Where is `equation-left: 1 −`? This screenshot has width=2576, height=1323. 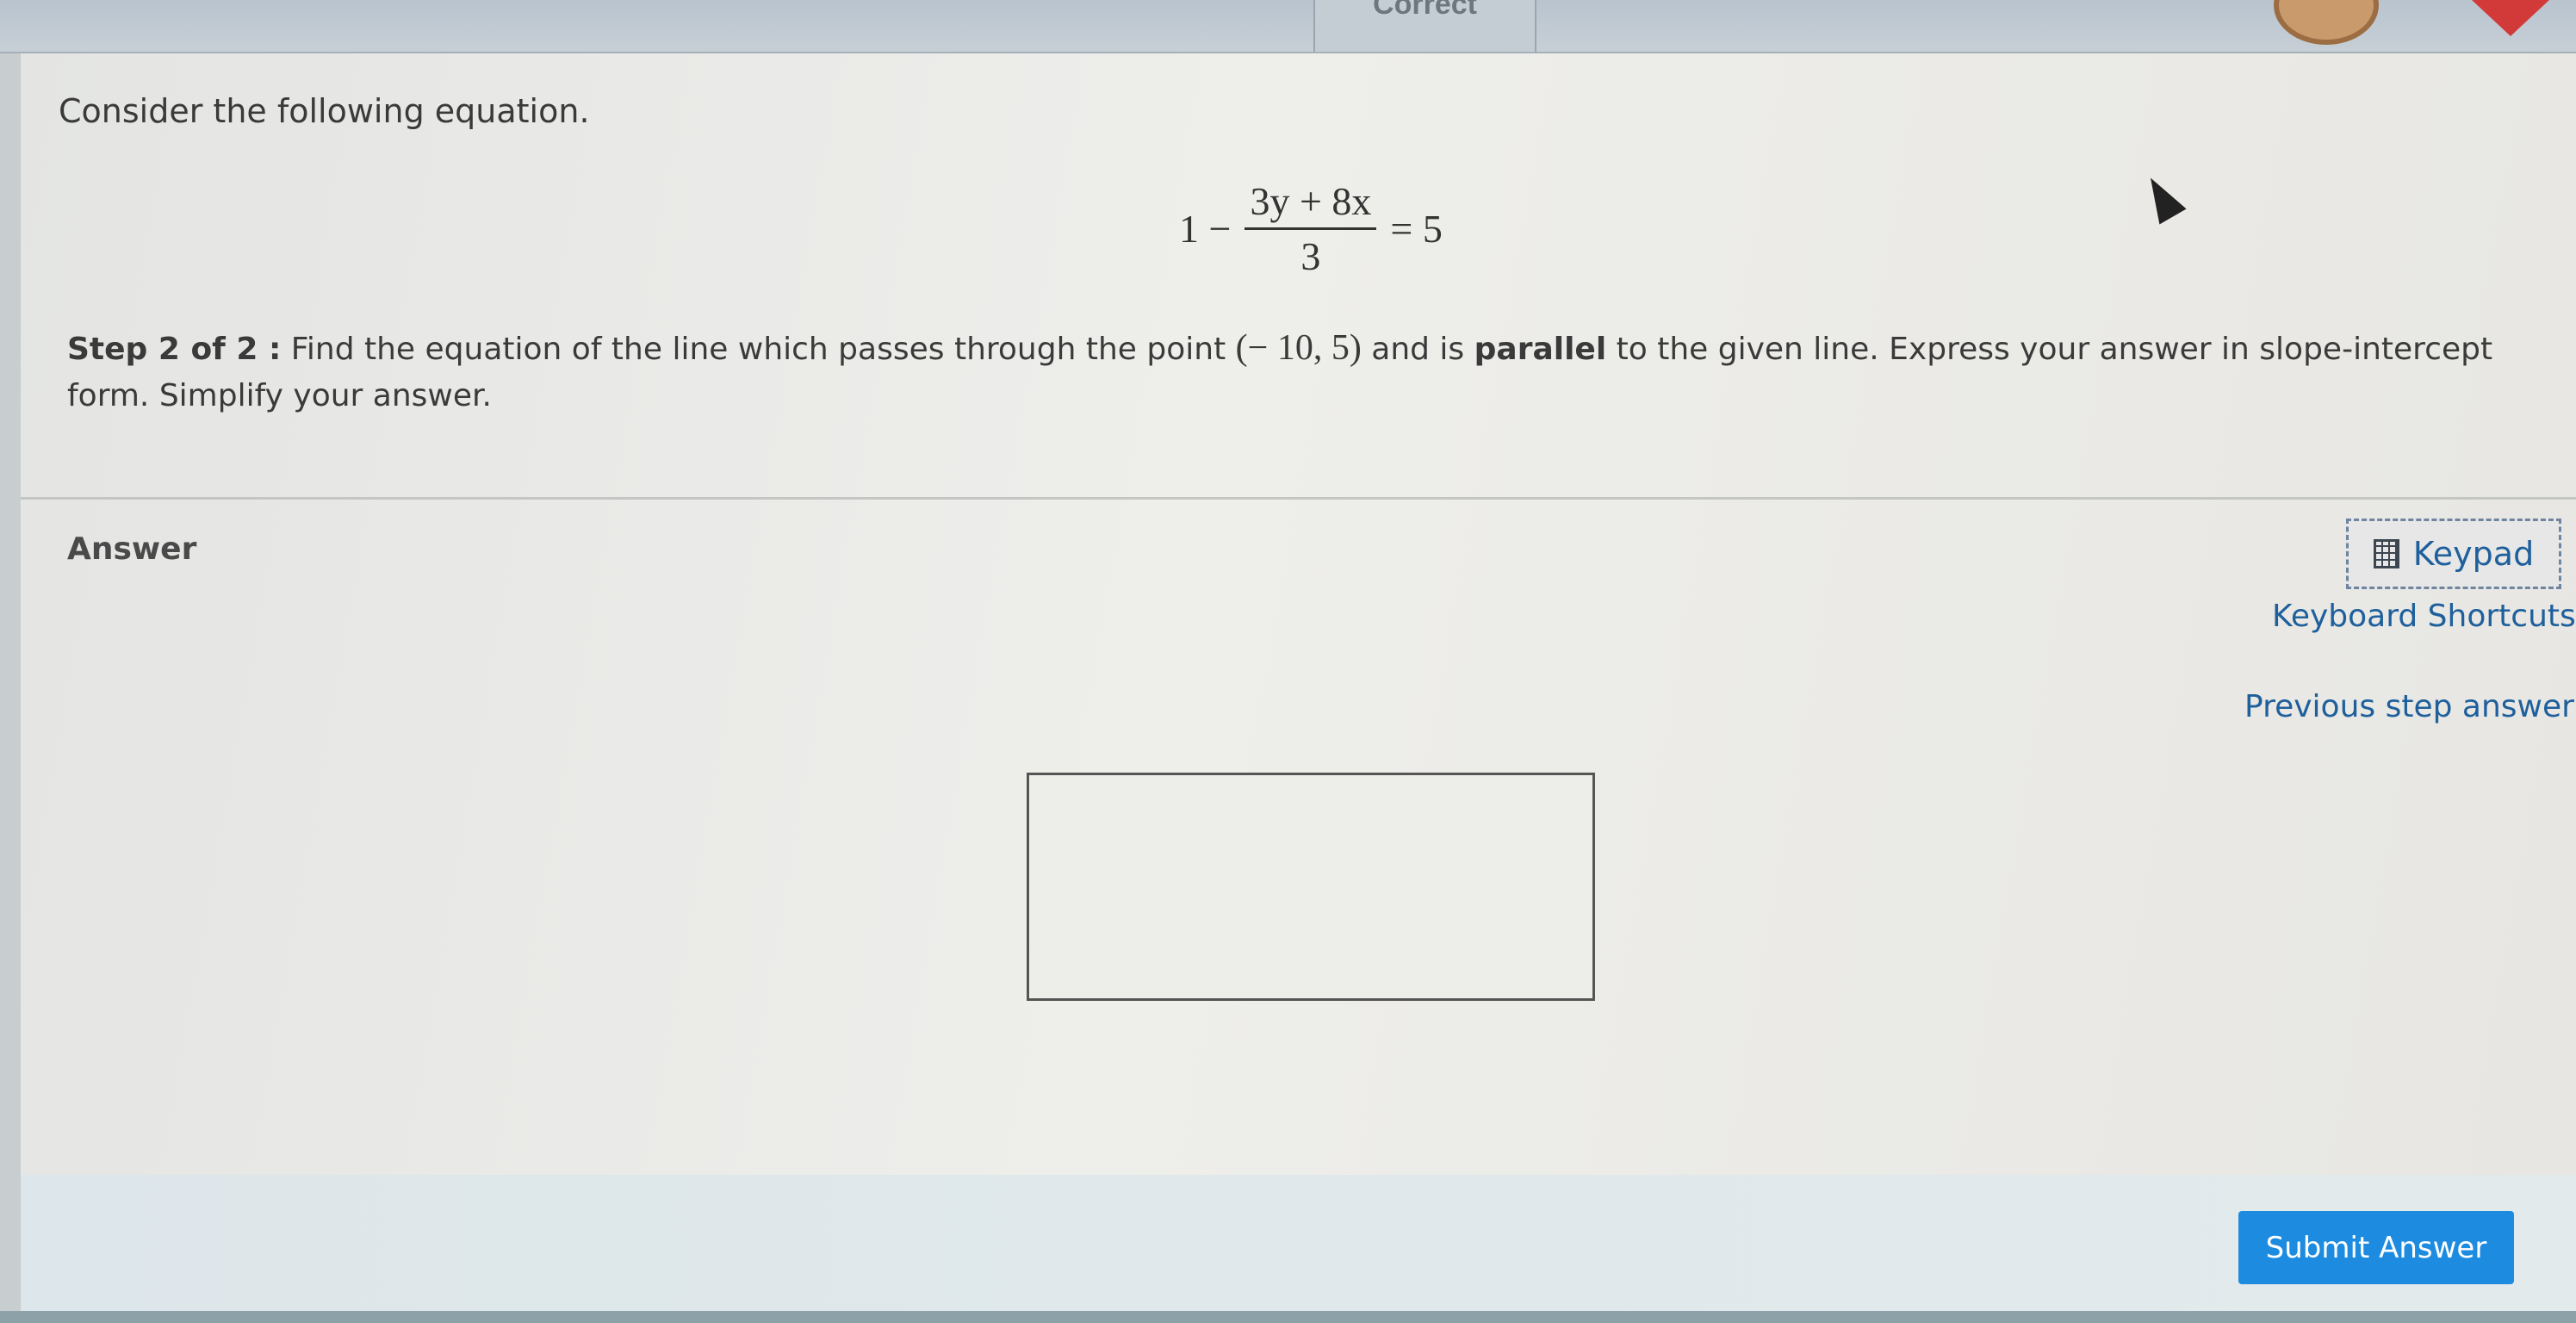 equation-left: 1 − is located at coordinates (1205, 229).